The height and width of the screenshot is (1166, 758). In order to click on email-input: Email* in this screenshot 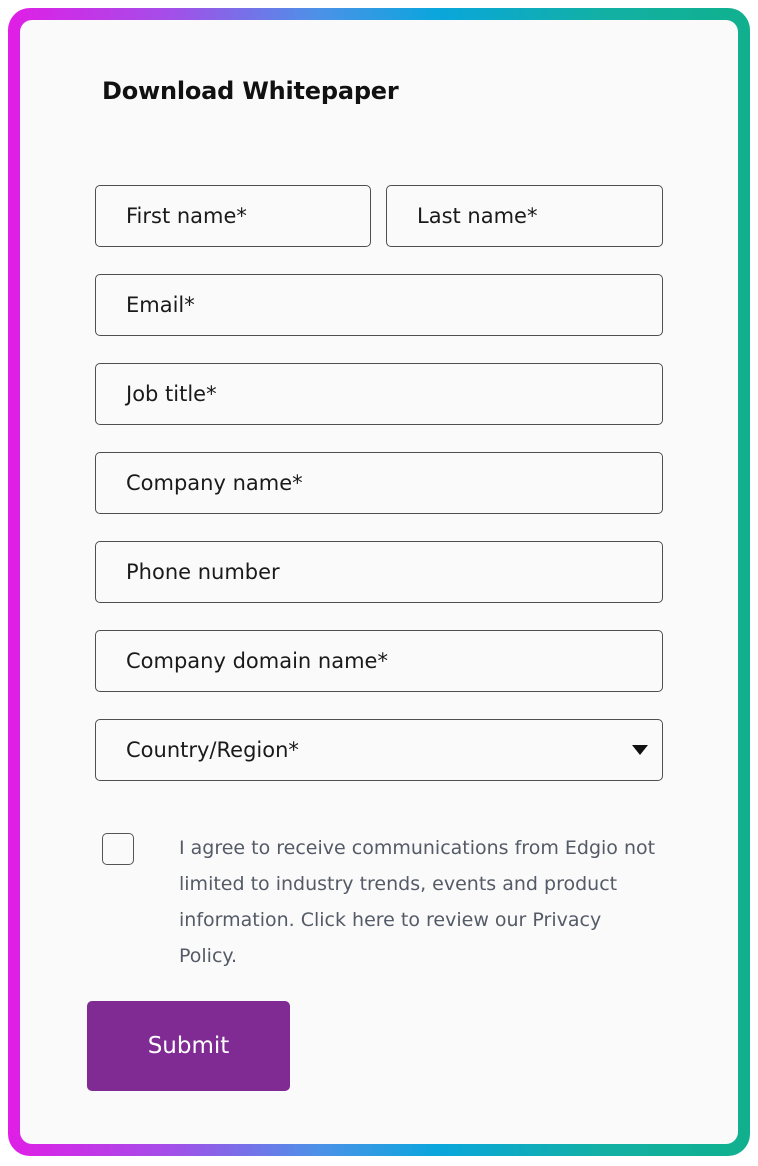, I will do `click(379, 305)`.